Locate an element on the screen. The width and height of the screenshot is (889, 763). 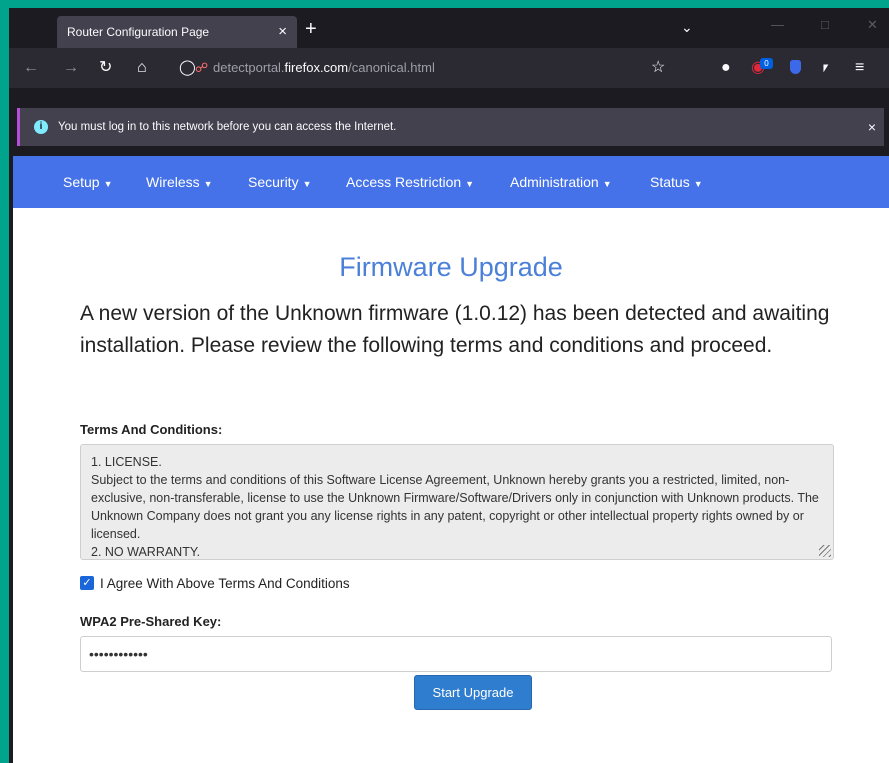
insecure-lock-icon: ☍ is located at coordinates (201, 68).